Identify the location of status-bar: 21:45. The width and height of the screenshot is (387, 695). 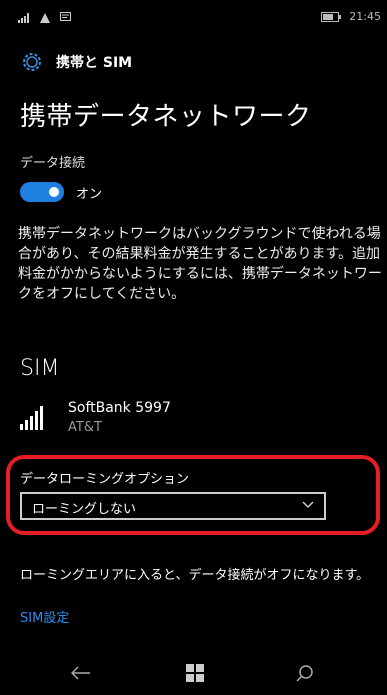
(193, 17).